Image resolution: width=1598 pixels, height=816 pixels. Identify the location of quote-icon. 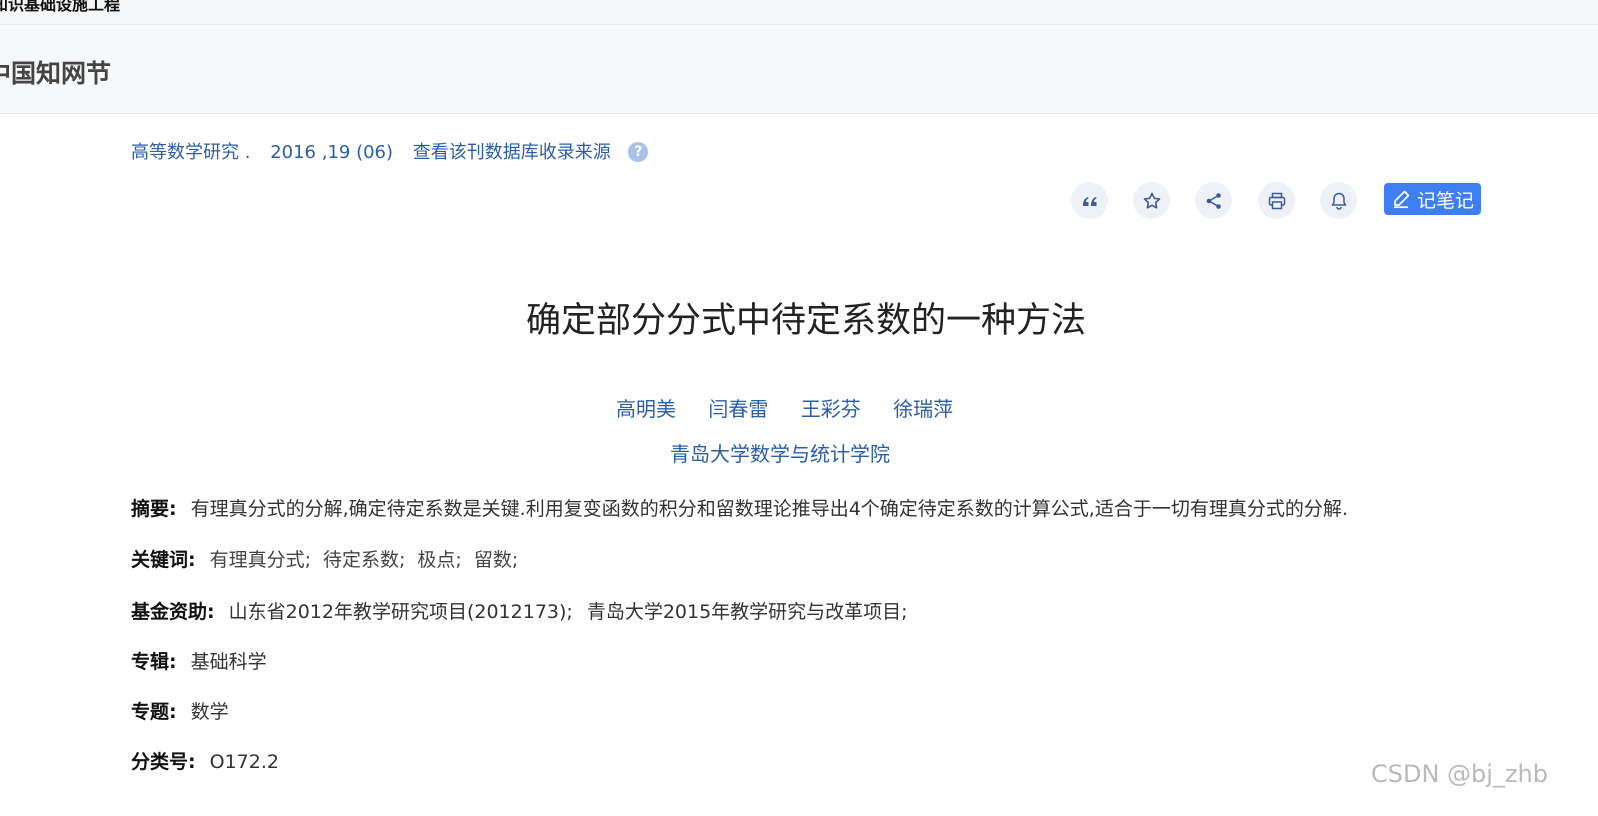
(1089, 201).